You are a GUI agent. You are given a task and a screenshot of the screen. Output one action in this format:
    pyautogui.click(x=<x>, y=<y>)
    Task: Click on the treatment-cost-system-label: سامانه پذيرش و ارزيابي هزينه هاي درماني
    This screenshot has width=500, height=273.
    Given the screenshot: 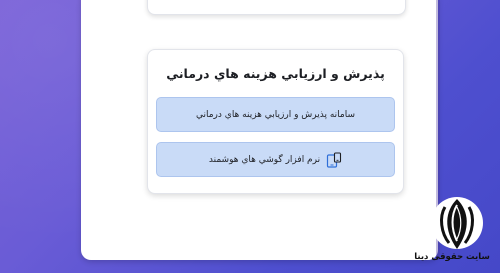 What is the action you would take?
    pyautogui.click(x=275, y=114)
    